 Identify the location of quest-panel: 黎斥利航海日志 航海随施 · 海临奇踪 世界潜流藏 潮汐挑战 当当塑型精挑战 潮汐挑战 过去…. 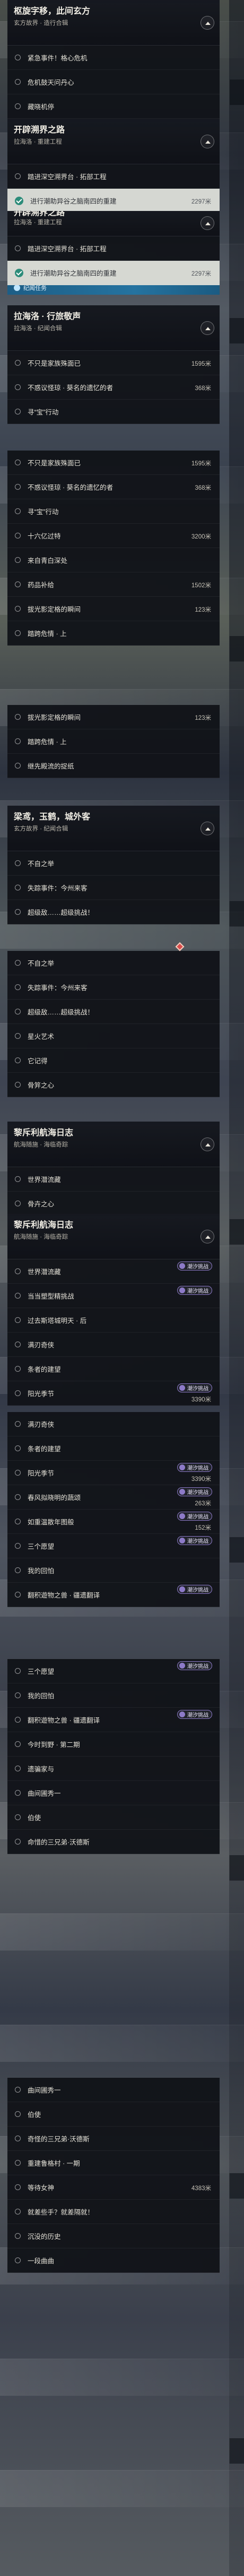
(114, 1310).